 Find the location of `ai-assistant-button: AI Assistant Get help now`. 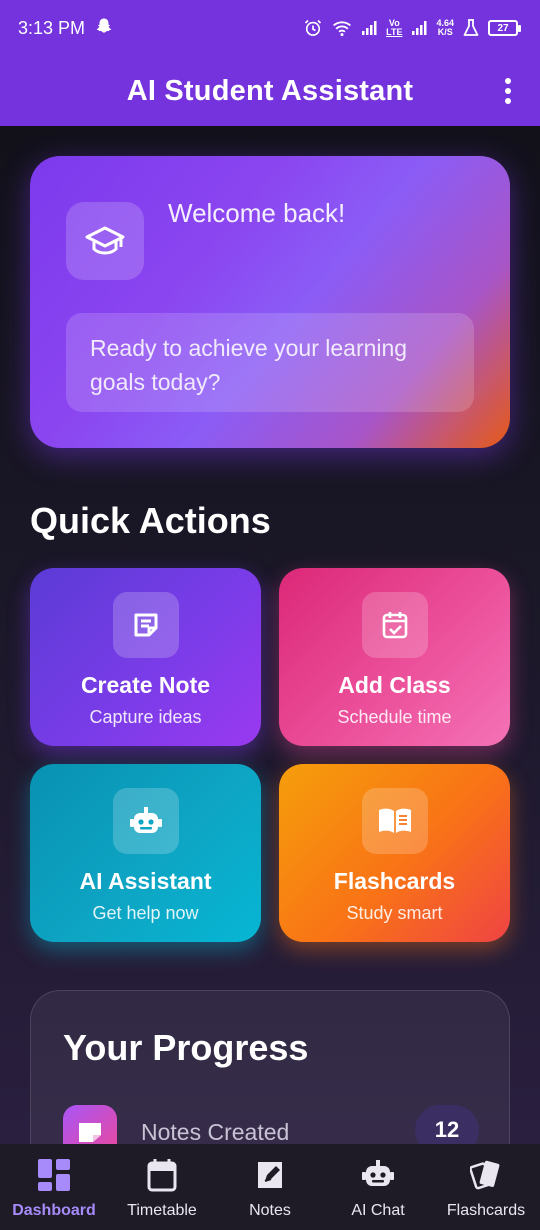

ai-assistant-button: AI Assistant Get help now is located at coordinates (145, 853).